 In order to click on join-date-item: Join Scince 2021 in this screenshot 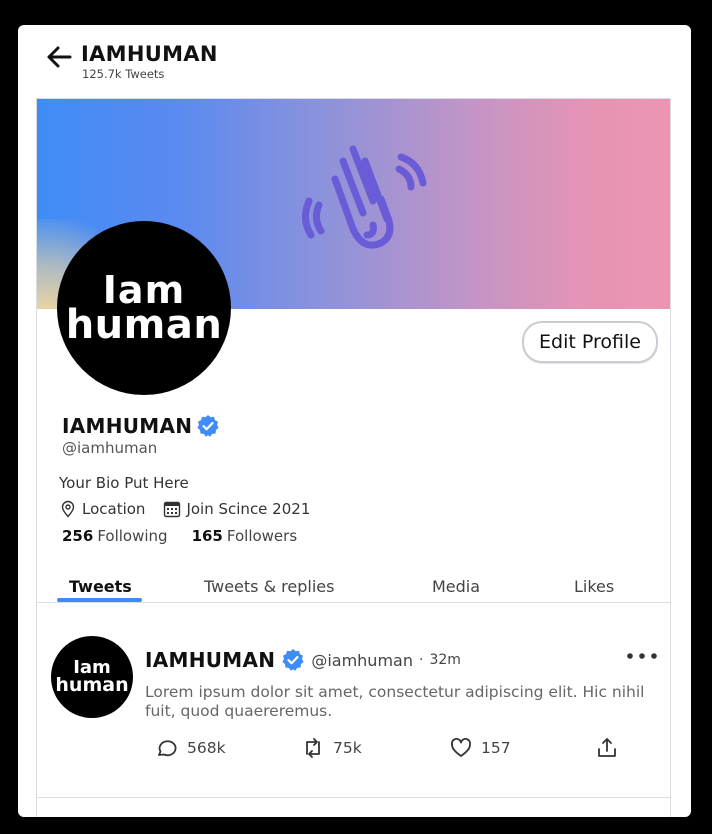, I will do `click(236, 509)`.